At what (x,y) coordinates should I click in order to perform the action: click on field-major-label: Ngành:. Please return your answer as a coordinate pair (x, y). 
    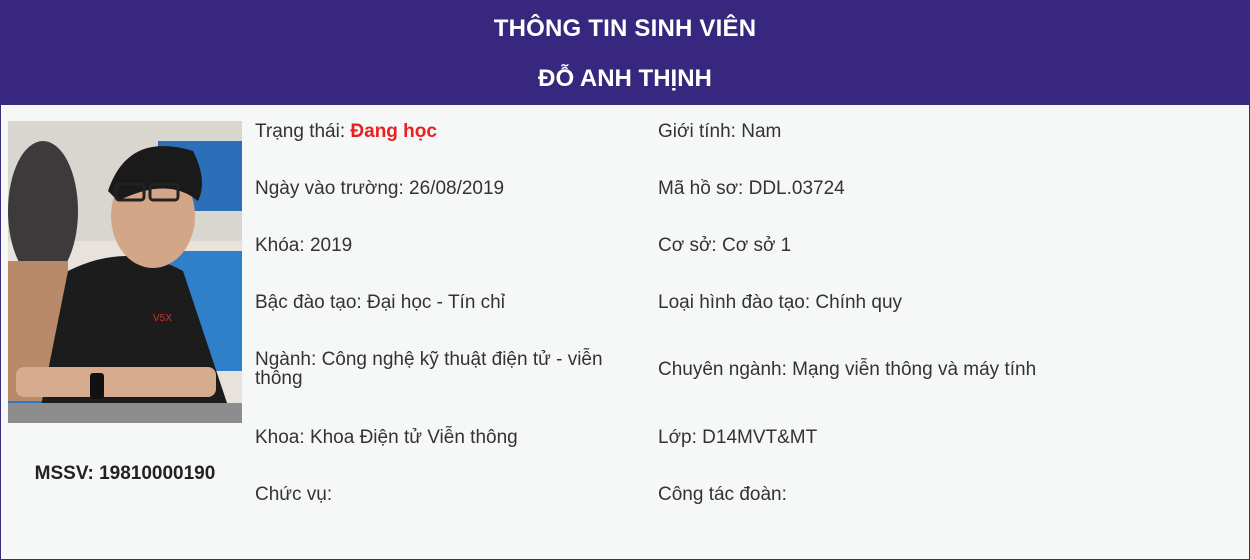
    Looking at the image, I should click on (286, 359).